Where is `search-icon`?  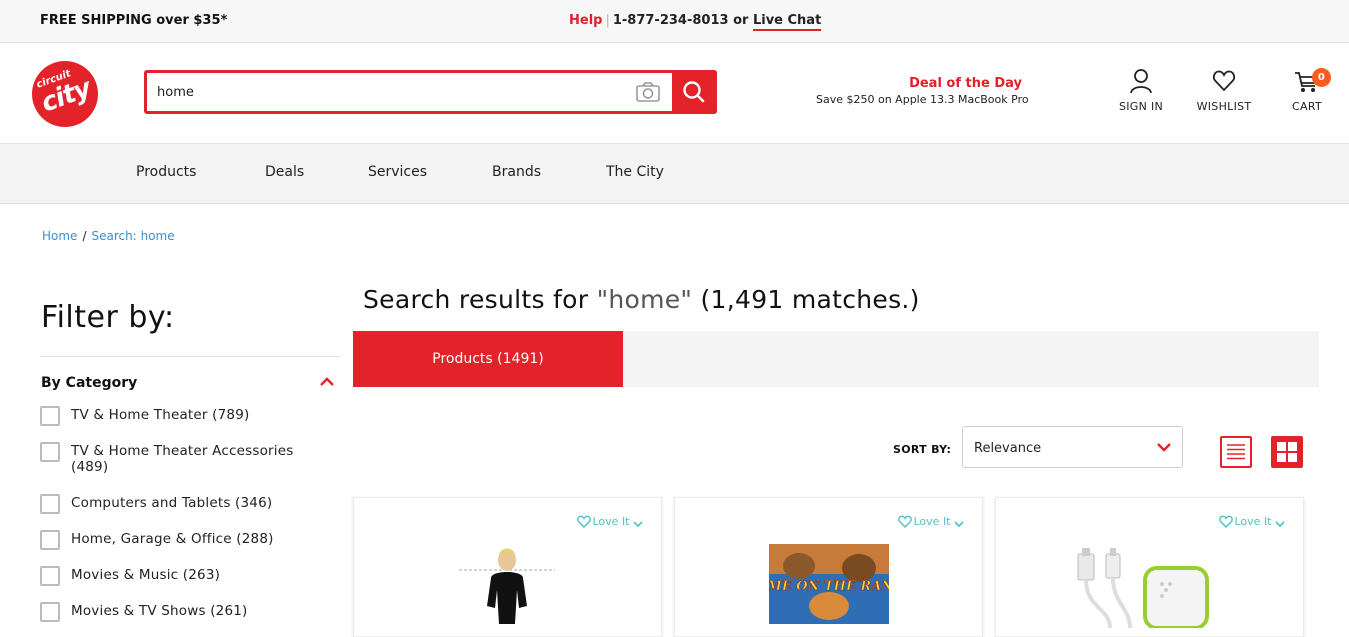 search-icon is located at coordinates (694, 92).